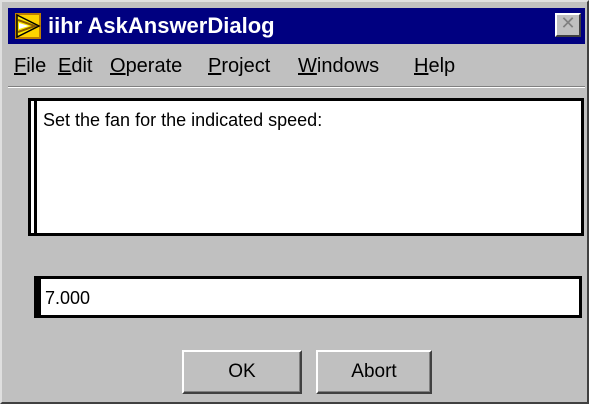 Image resolution: width=589 pixels, height=404 pixels. What do you see at coordinates (338, 66) in the screenshot?
I see `menu-windows: Windows` at bounding box center [338, 66].